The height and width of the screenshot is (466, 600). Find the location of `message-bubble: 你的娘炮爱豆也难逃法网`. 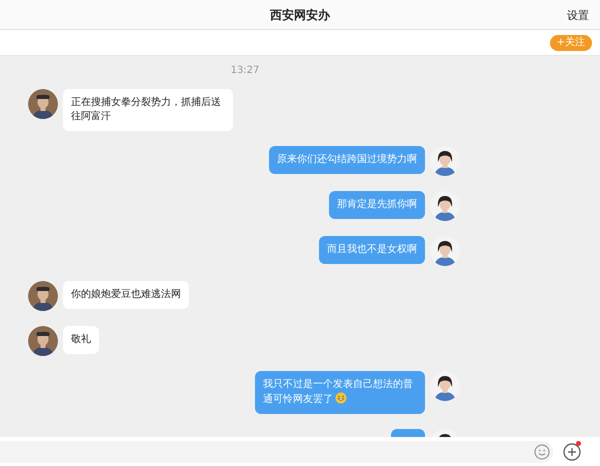

message-bubble: 你的娘炮爱豆也难逃法网 is located at coordinates (126, 295).